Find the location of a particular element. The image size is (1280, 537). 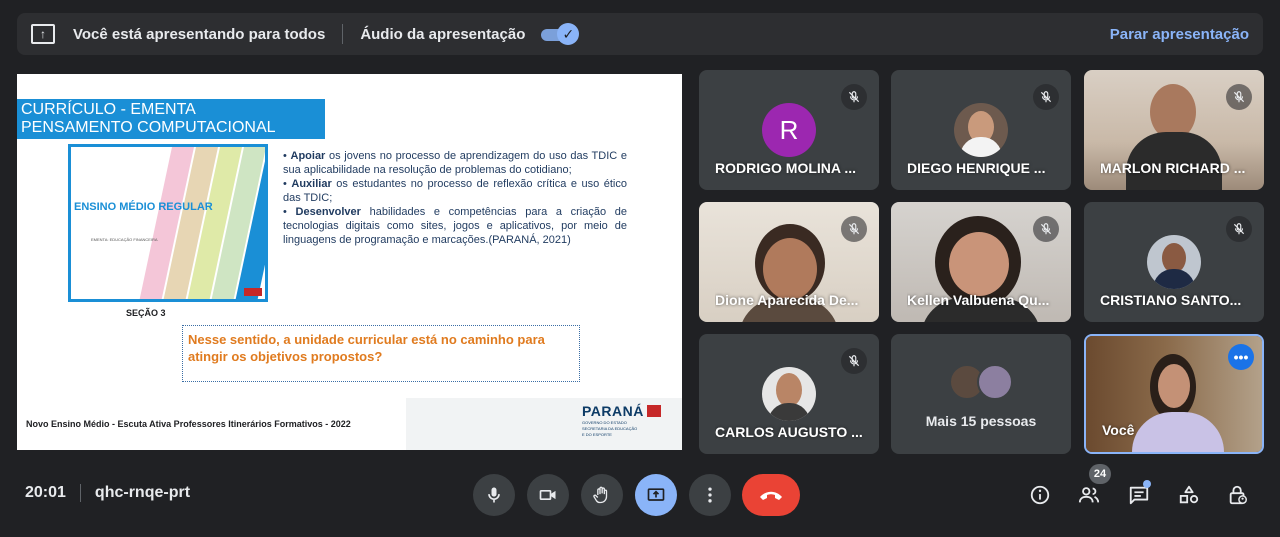

check-icon: ✓ is located at coordinates (568, 34).